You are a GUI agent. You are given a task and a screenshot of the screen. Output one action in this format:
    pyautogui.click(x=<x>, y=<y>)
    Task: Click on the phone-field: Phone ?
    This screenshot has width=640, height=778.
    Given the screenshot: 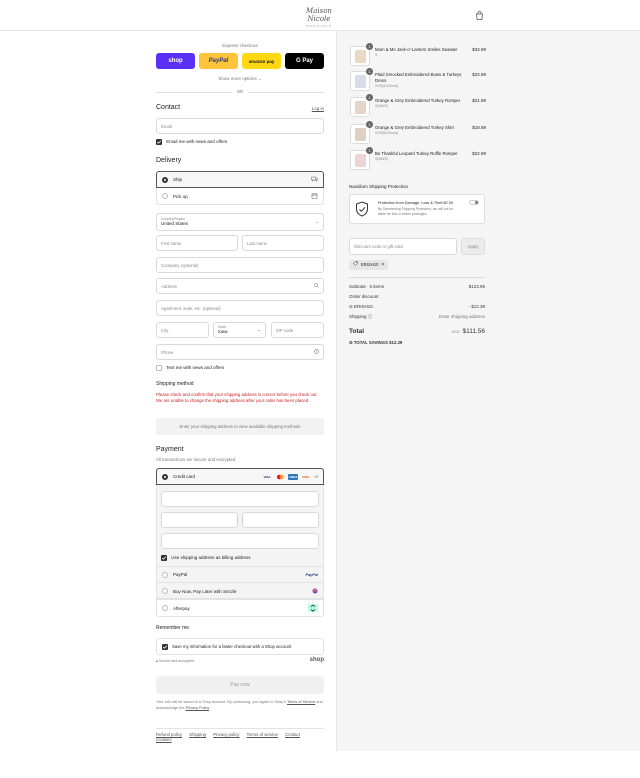 What is the action you would take?
    pyautogui.click(x=240, y=352)
    